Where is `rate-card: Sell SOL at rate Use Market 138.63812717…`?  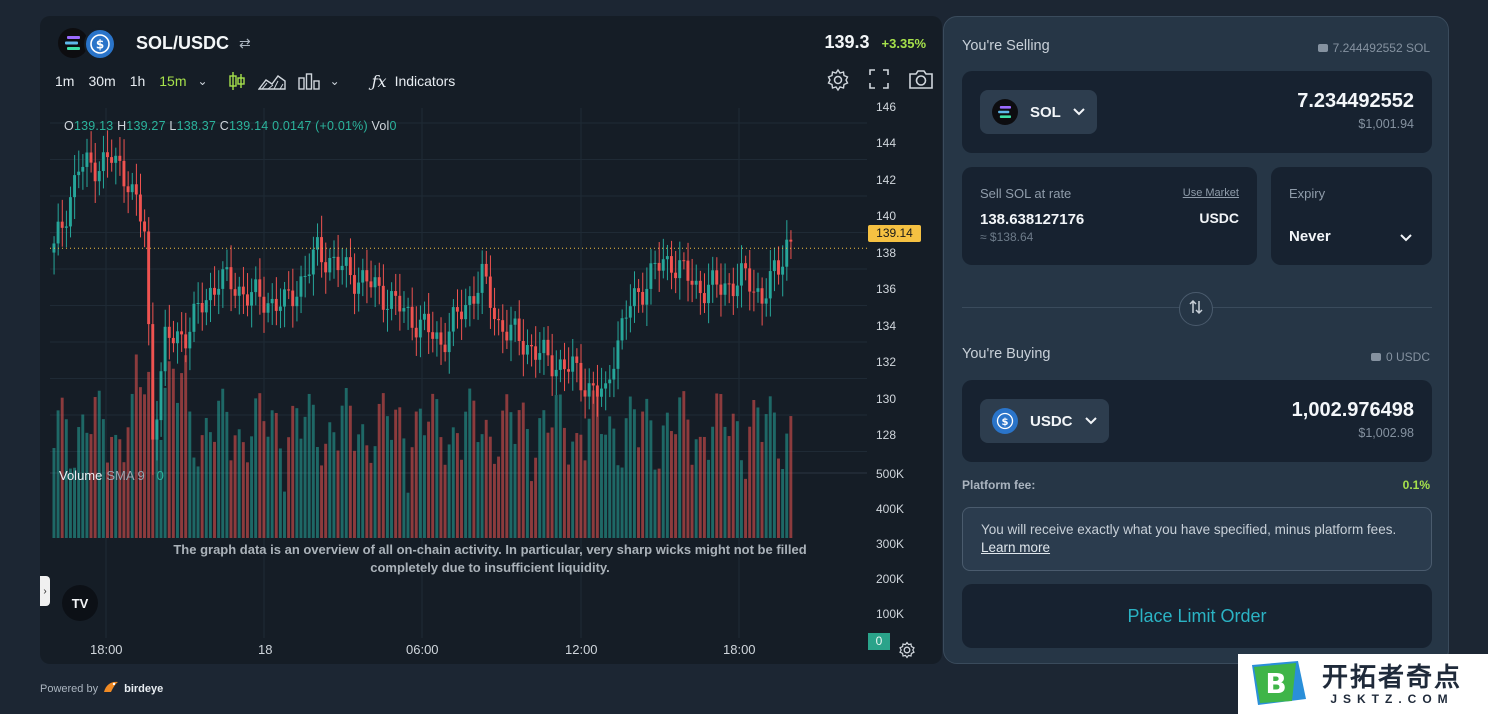
rate-card: Sell SOL at rate Use Market 138.63812717… is located at coordinates (1109, 216).